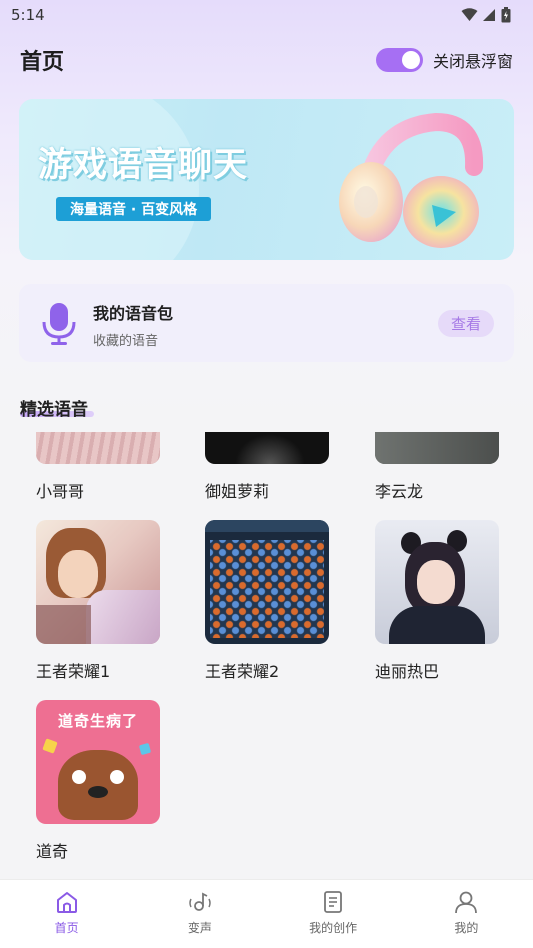 This screenshot has width=533, height=948. What do you see at coordinates (267, 467) in the screenshot?
I see `voice-item: 御姐萝莉` at bounding box center [267, 467].